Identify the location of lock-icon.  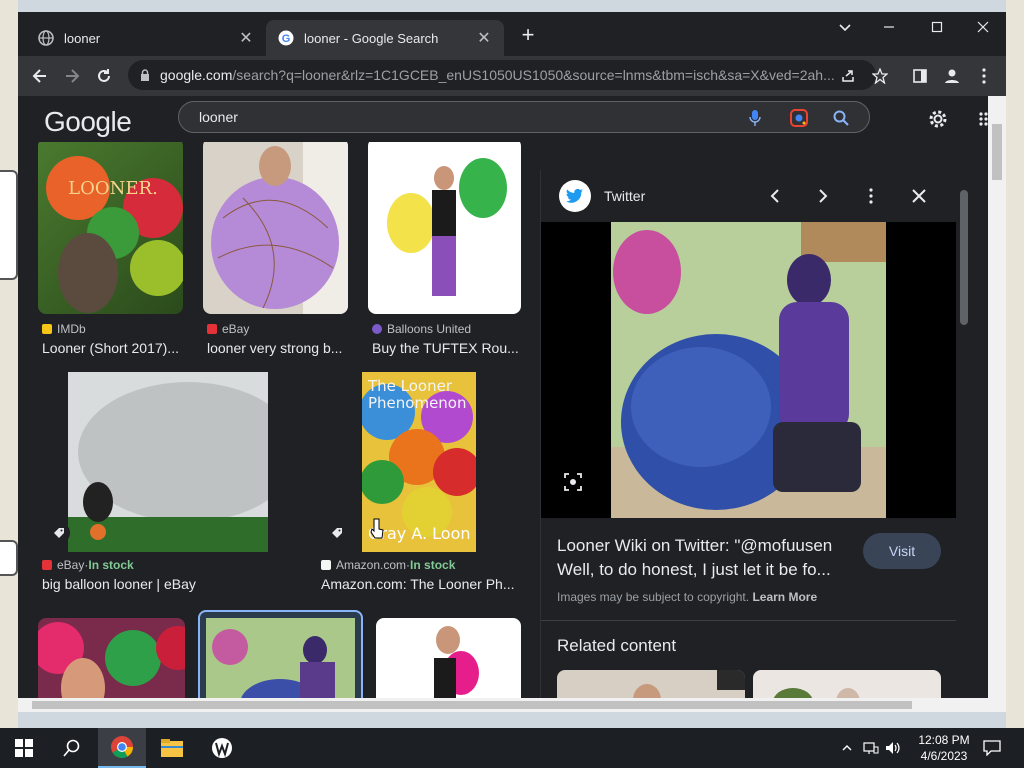
(145, 75).